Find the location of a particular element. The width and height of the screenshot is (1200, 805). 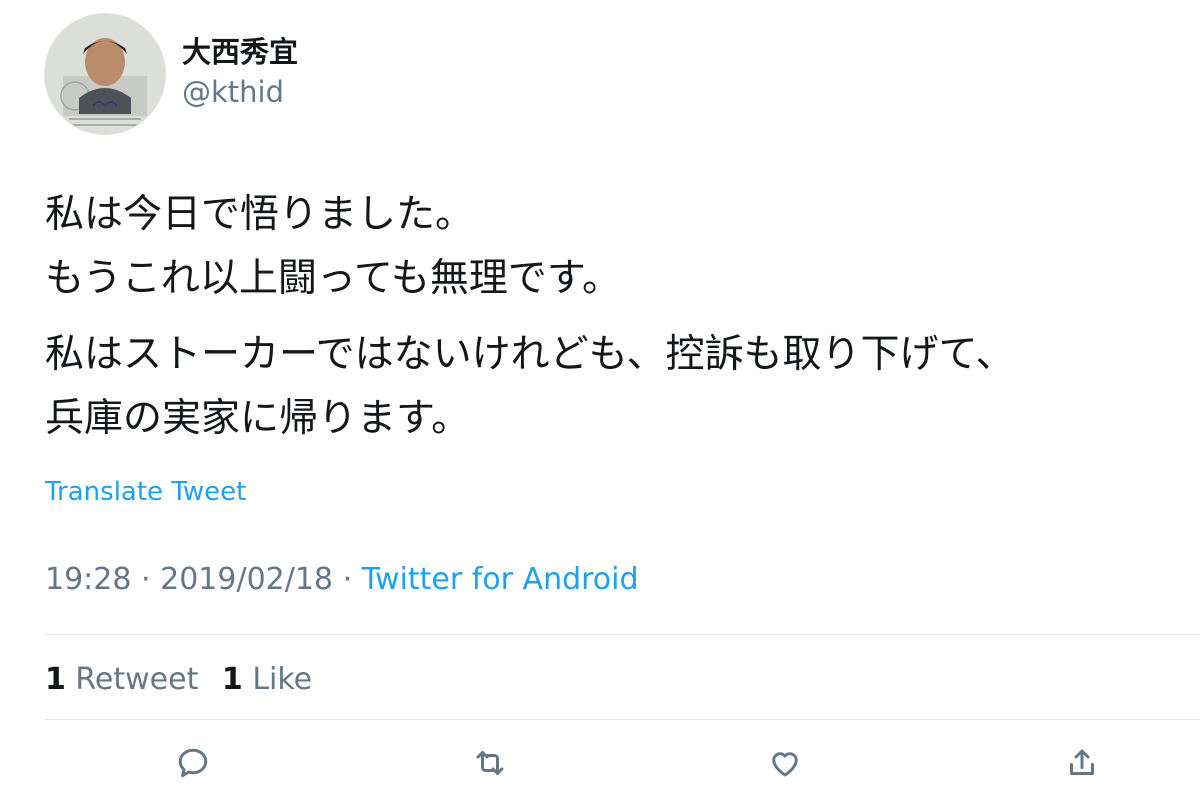

tweet-line: 私はストーカーではないけれども、控訴も取り下げて、 is located at coordinates (530, 354).